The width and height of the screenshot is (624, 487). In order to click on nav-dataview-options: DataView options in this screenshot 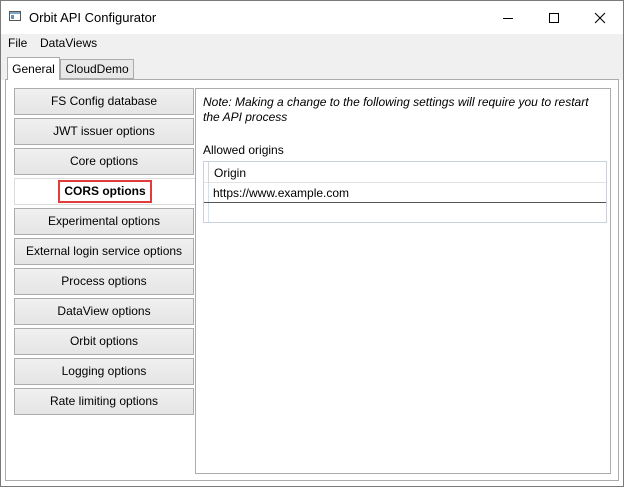, I will do `click(104, 311)`.